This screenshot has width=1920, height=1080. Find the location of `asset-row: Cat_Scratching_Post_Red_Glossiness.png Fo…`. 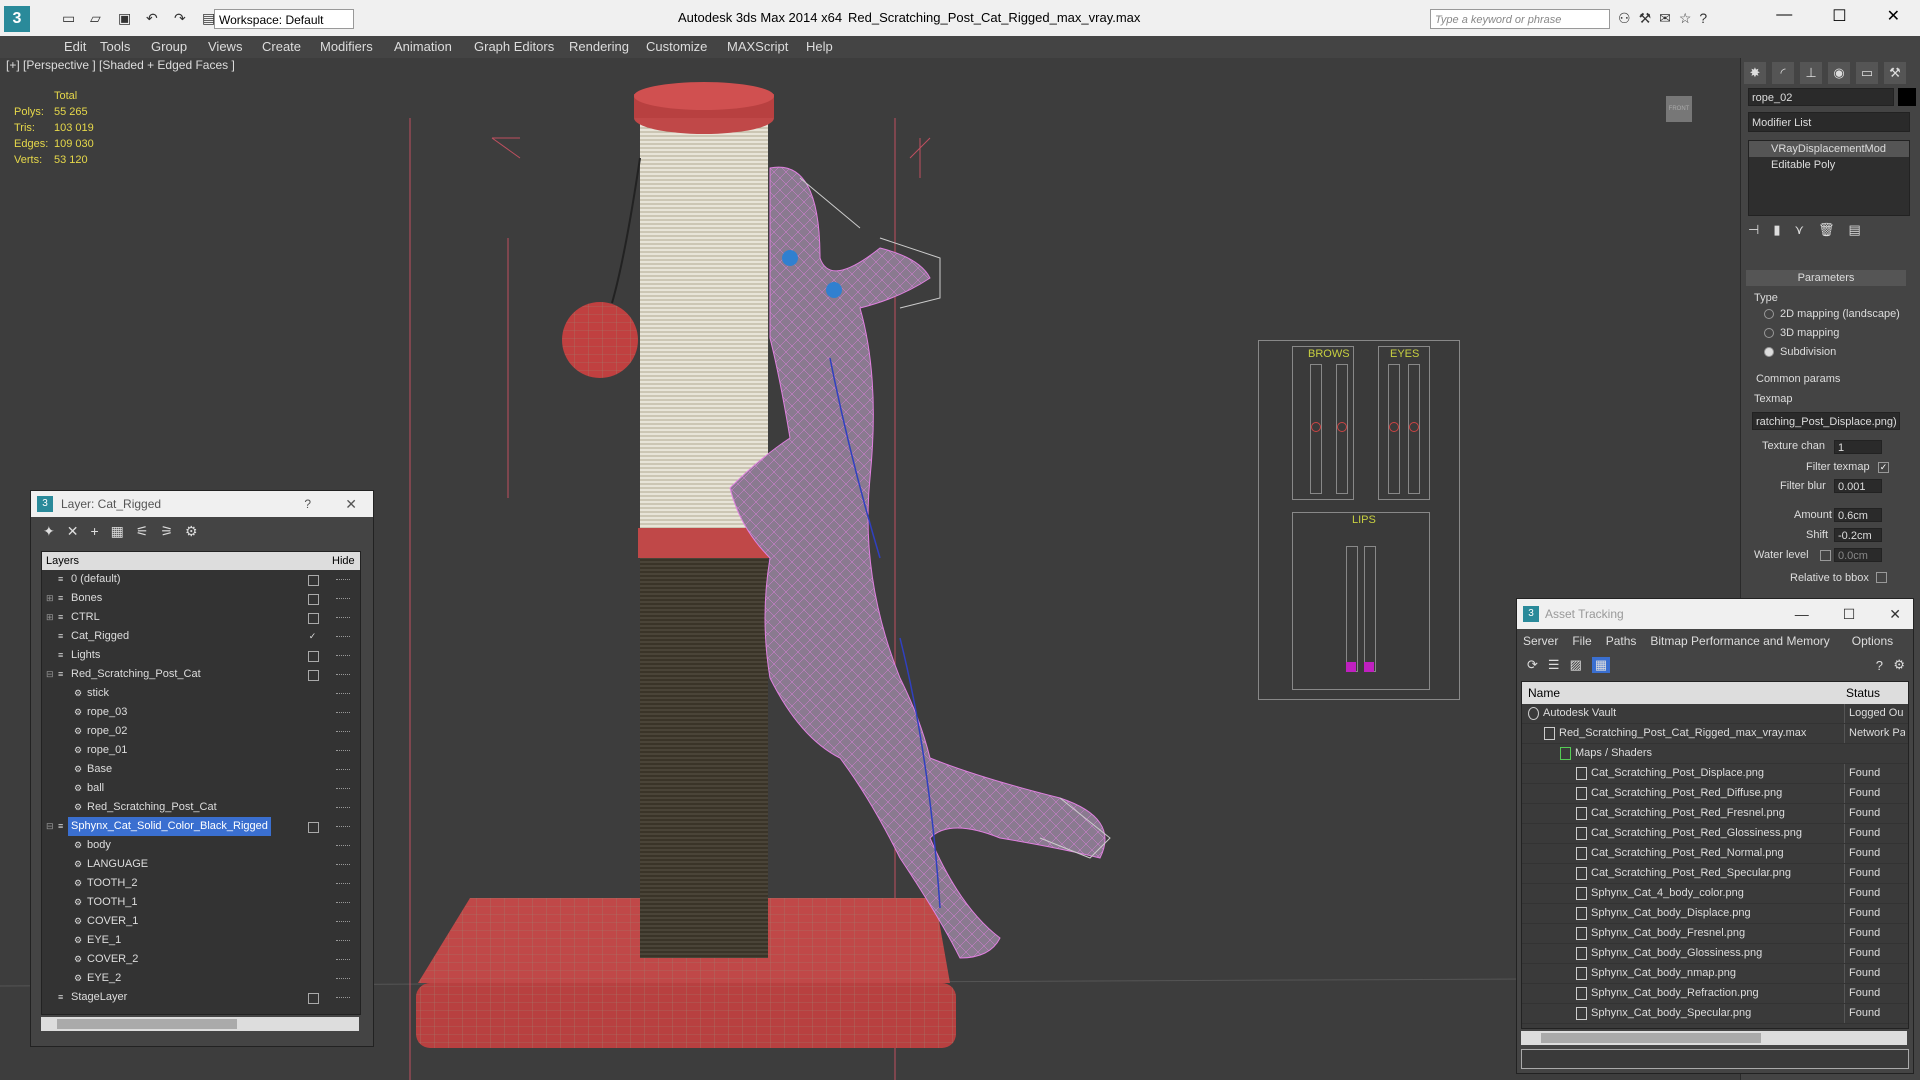

asset-row: Cat_Scratching_Post_Red_Glossiness.png Fo… is located at coordinates (1715, 834).